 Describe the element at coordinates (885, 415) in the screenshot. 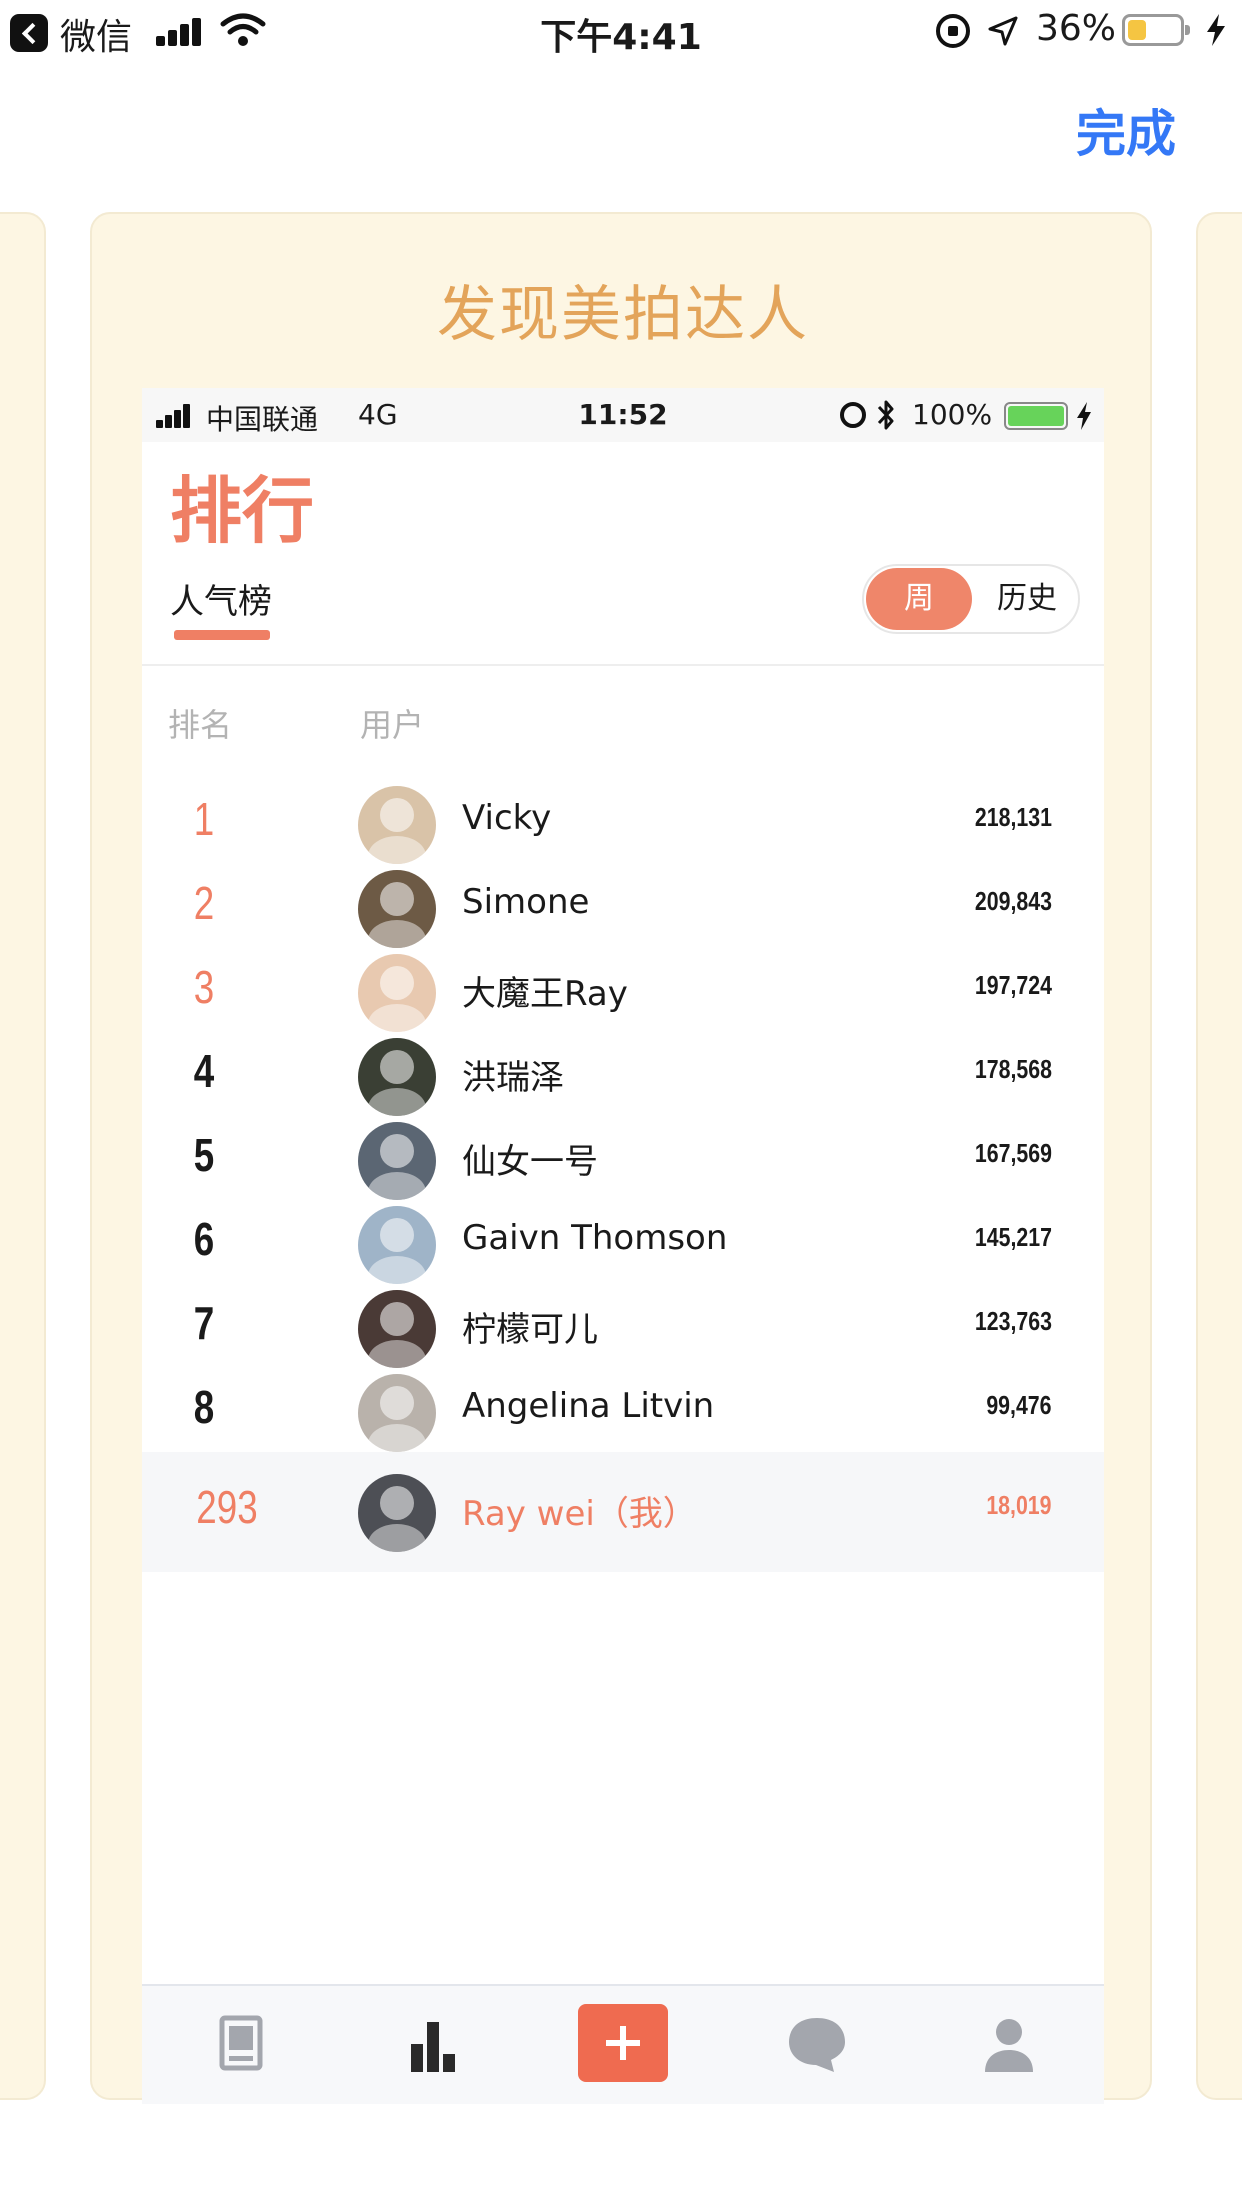

I see `bluetooth-icon` at that location.